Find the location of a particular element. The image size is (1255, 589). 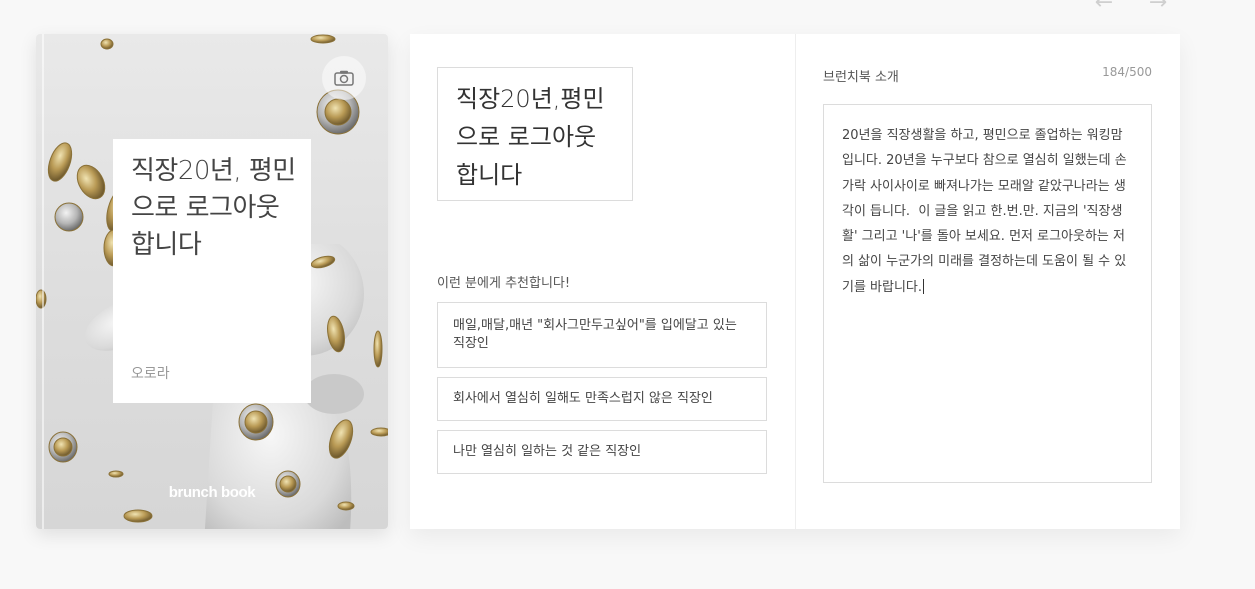

camera-icon is located at coordinates (344, 78).